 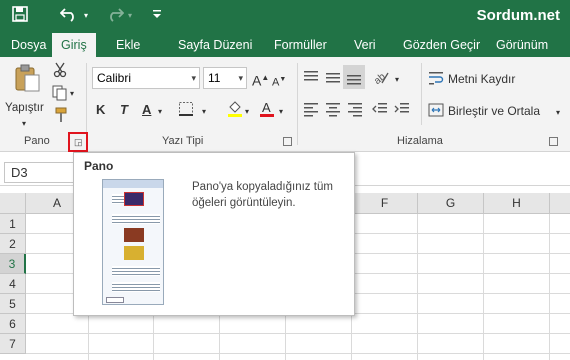 I want to click on font-name-value: Calibri, so click(x=114, y=78).